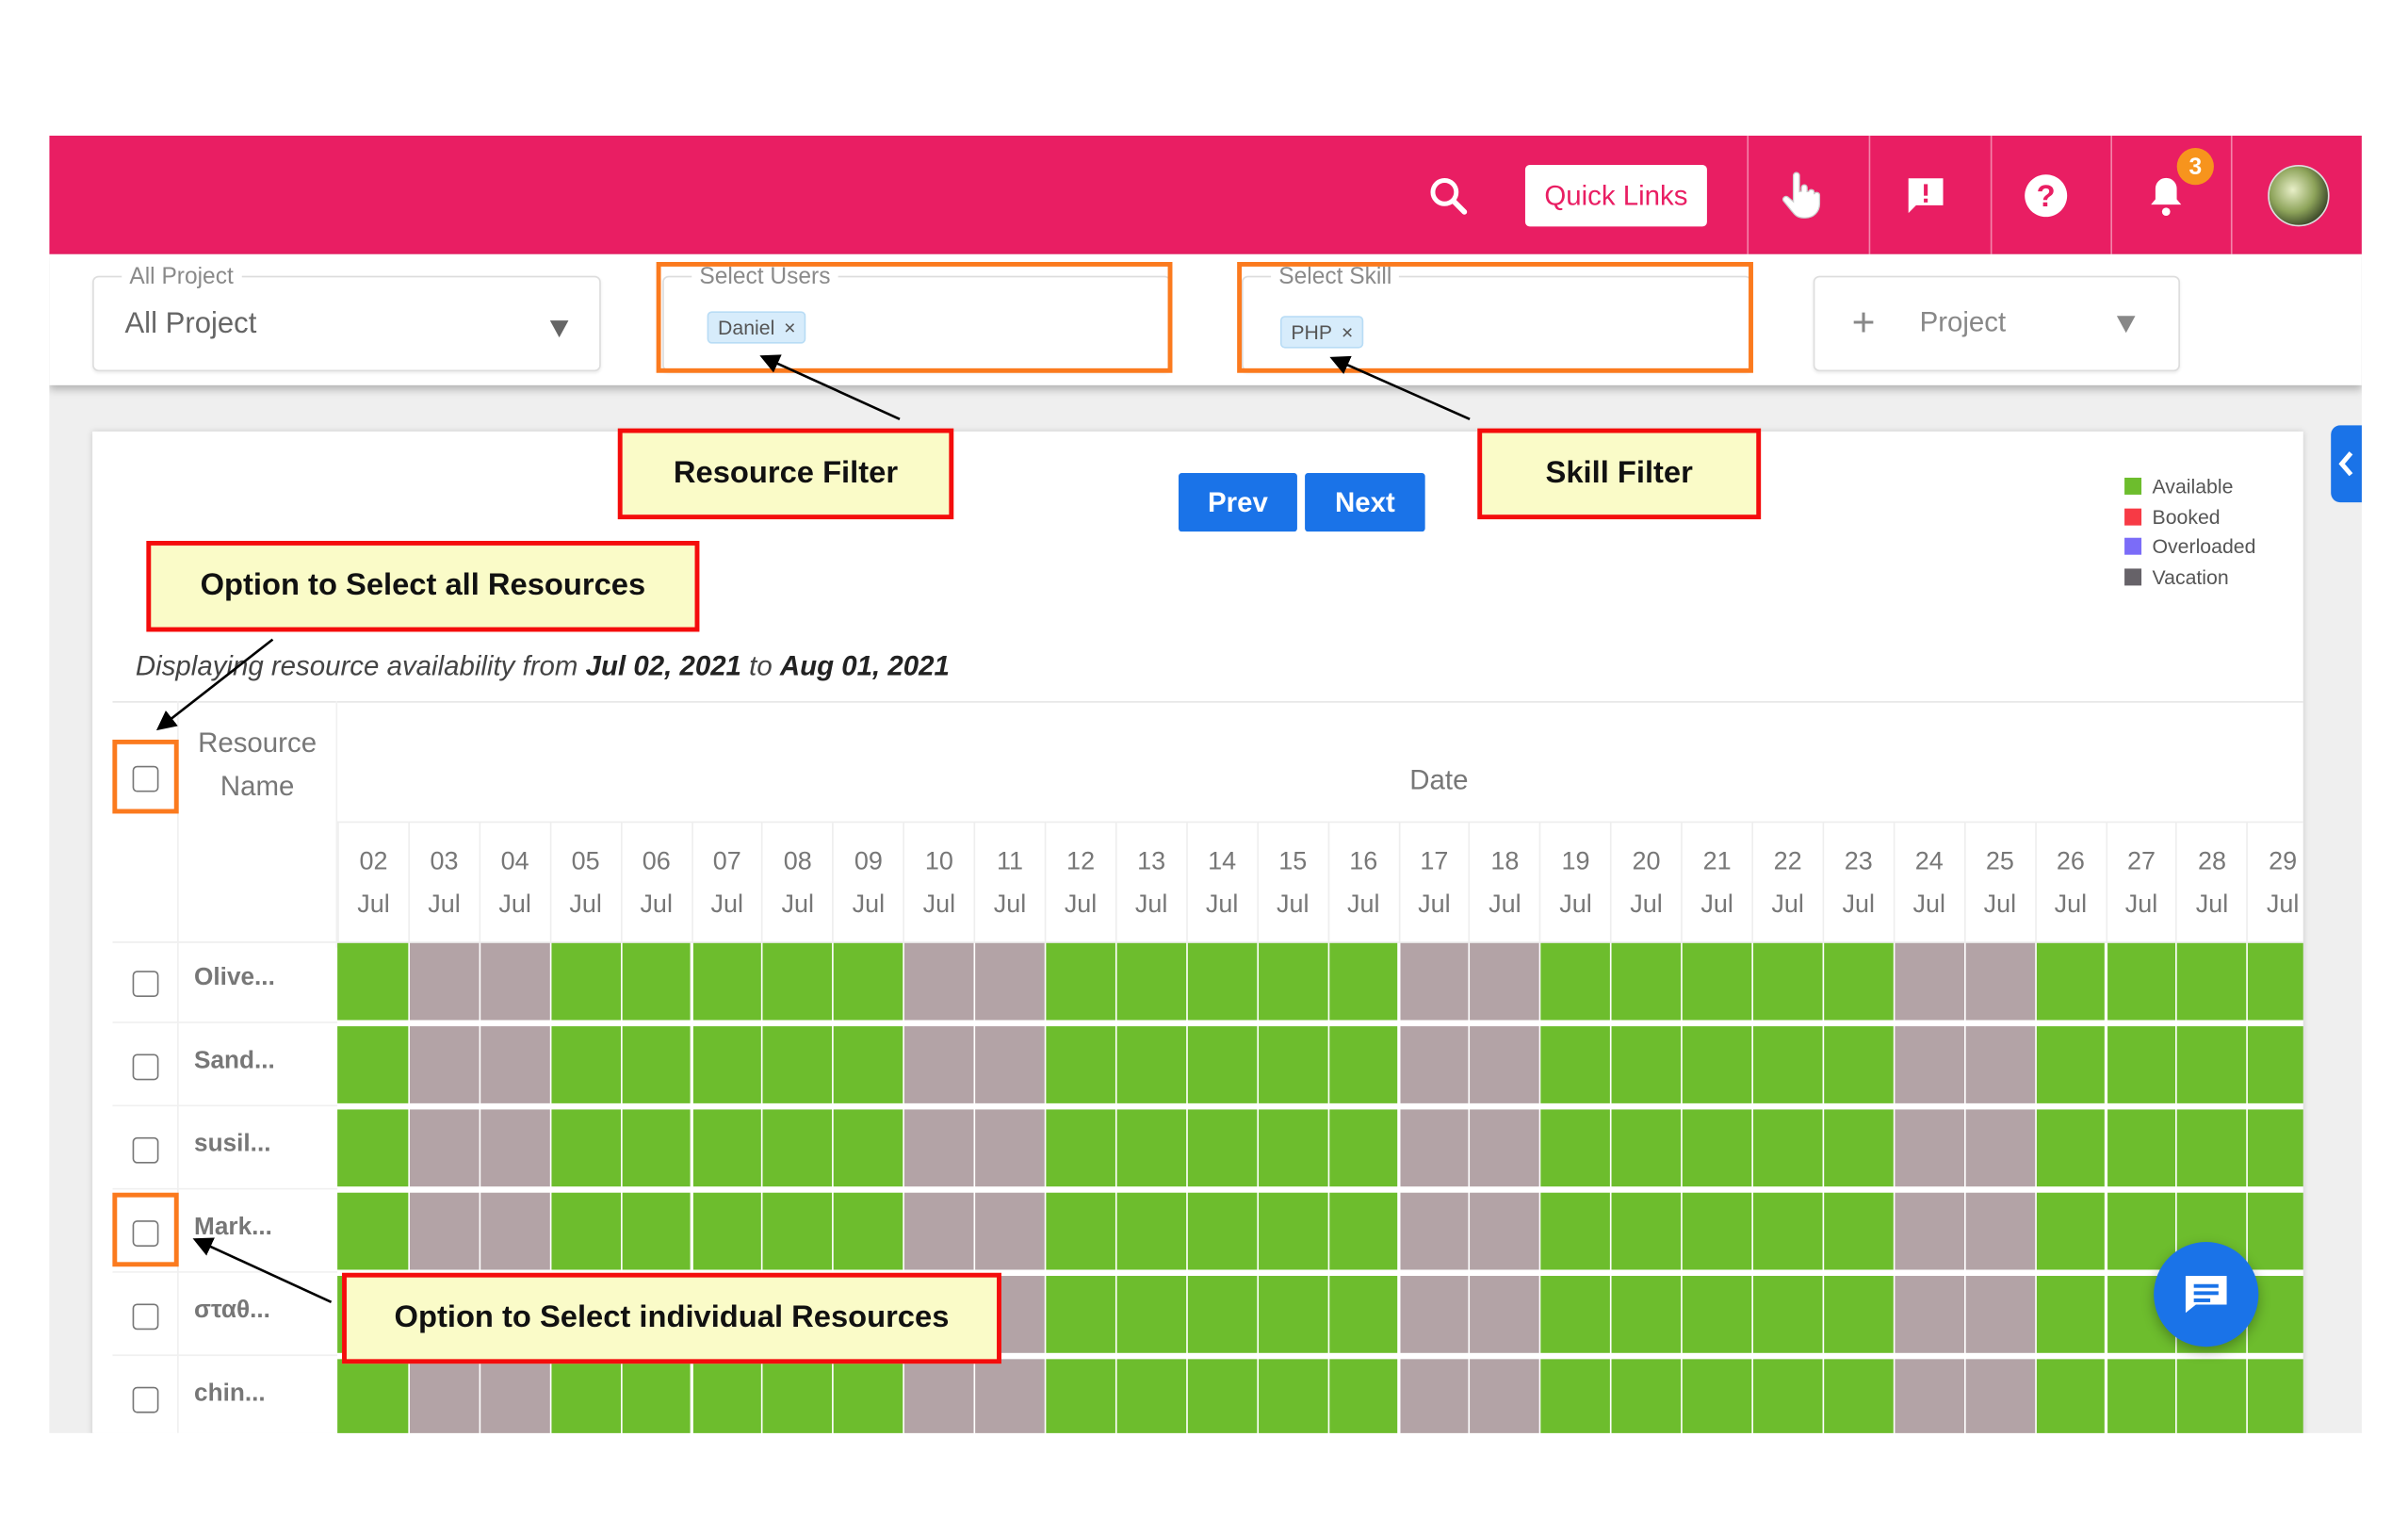 This screenshot has width=2408, height=1535. What do you see at coordinates (671, 1318) in the screenshot?
I see `select-individual-callout: Option to Select individual Resources` at bounding box center [671, 1318].